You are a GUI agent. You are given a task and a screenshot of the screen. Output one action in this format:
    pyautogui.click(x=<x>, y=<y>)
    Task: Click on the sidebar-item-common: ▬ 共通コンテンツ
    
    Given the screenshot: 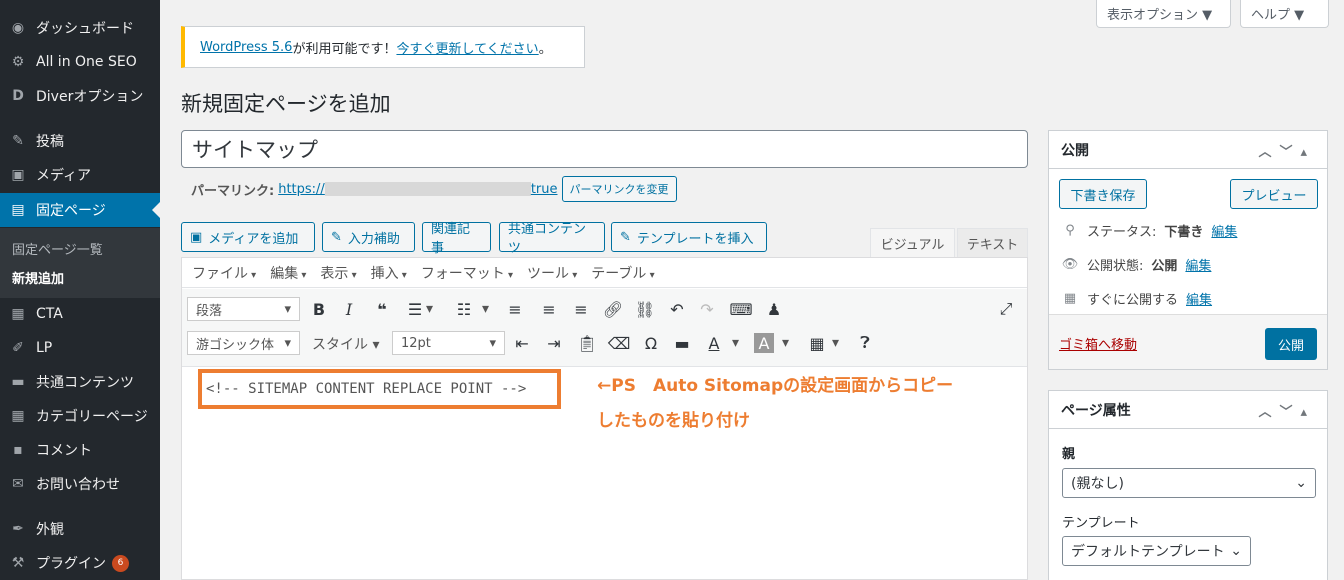 What is the action you would take?
    pyautogui.click(x=80, y=382)
    